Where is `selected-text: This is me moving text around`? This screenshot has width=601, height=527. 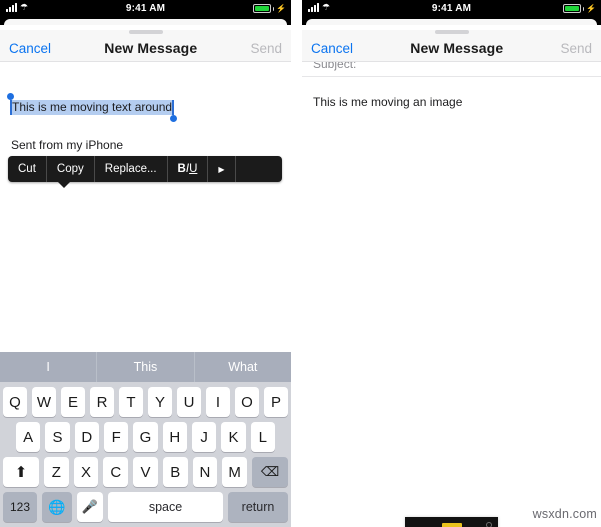 selected-text: This is me moving text around is located at coordinates (92, 107).